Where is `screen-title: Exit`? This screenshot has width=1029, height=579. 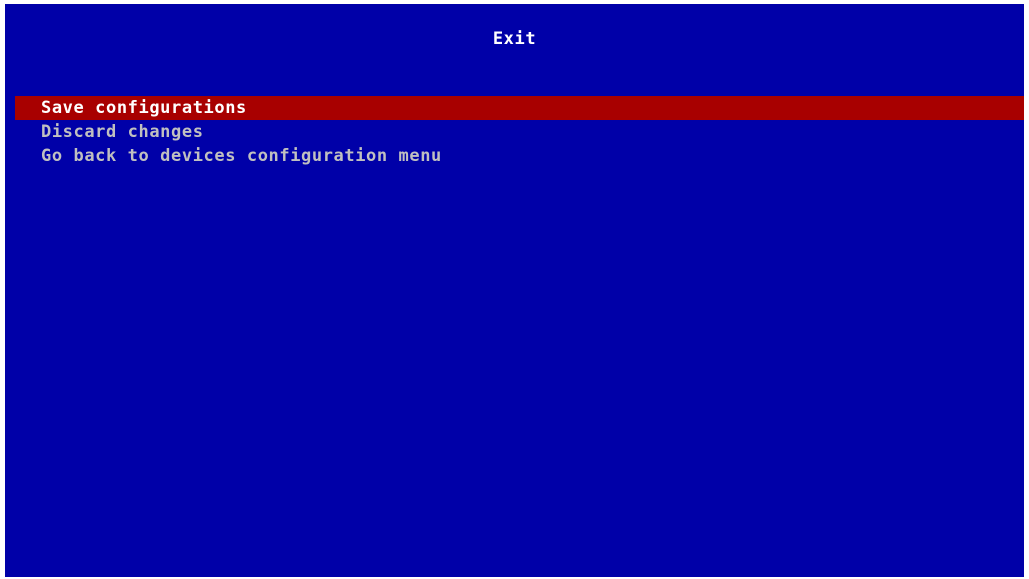 screen-title: Exit is located at coordinates (514, 39).